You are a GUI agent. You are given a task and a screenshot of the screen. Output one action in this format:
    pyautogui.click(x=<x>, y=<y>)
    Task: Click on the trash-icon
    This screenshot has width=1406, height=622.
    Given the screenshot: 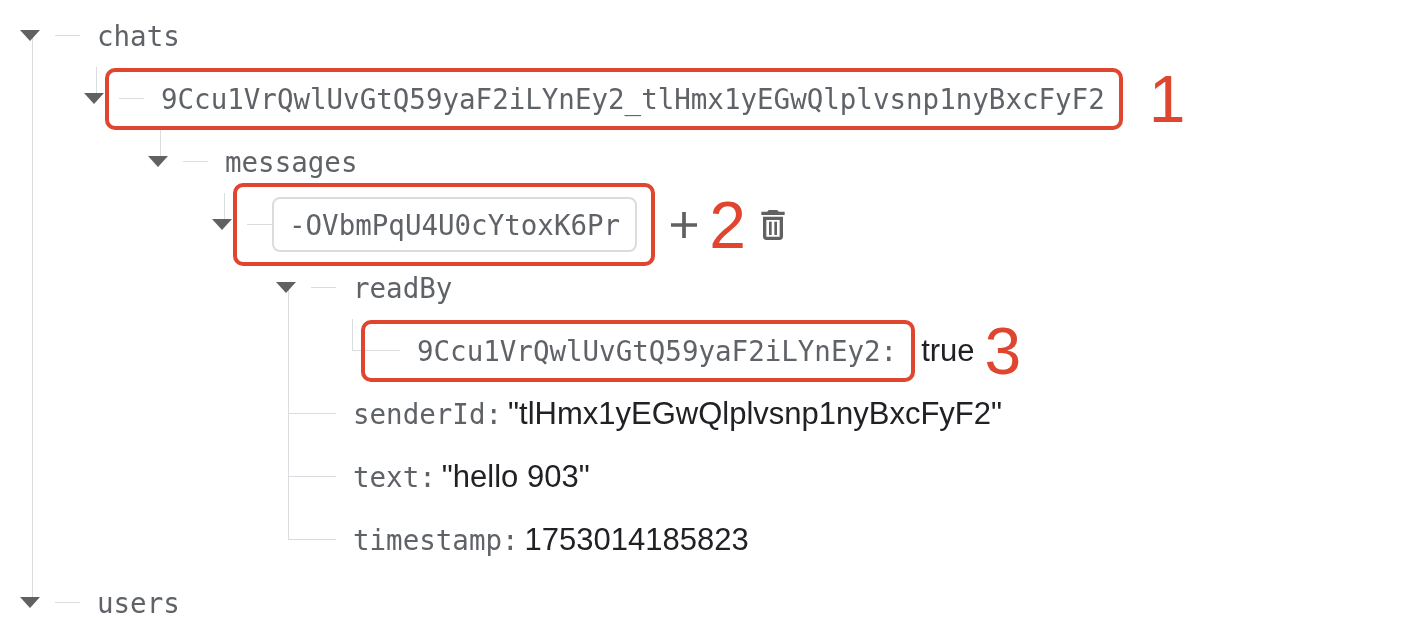 What is the action you would take?
    pyautogui.click(x=772, y=224)
    